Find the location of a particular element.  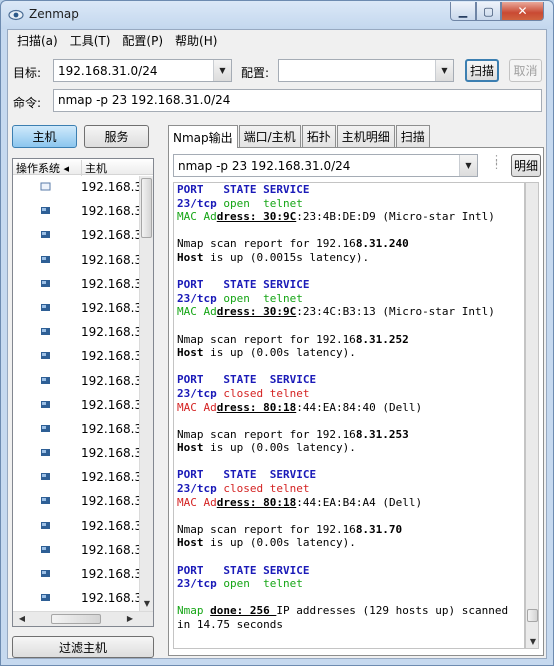

menu-help: 帮助(H) is located at coordinates (196, 40).